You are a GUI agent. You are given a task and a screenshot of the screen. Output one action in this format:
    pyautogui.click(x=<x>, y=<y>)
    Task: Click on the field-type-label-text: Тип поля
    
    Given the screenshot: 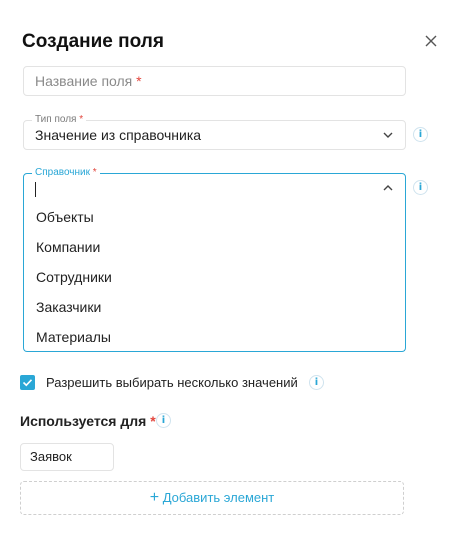 What is the action you would take?
    pyautogui.click(x=56, y=119)
    